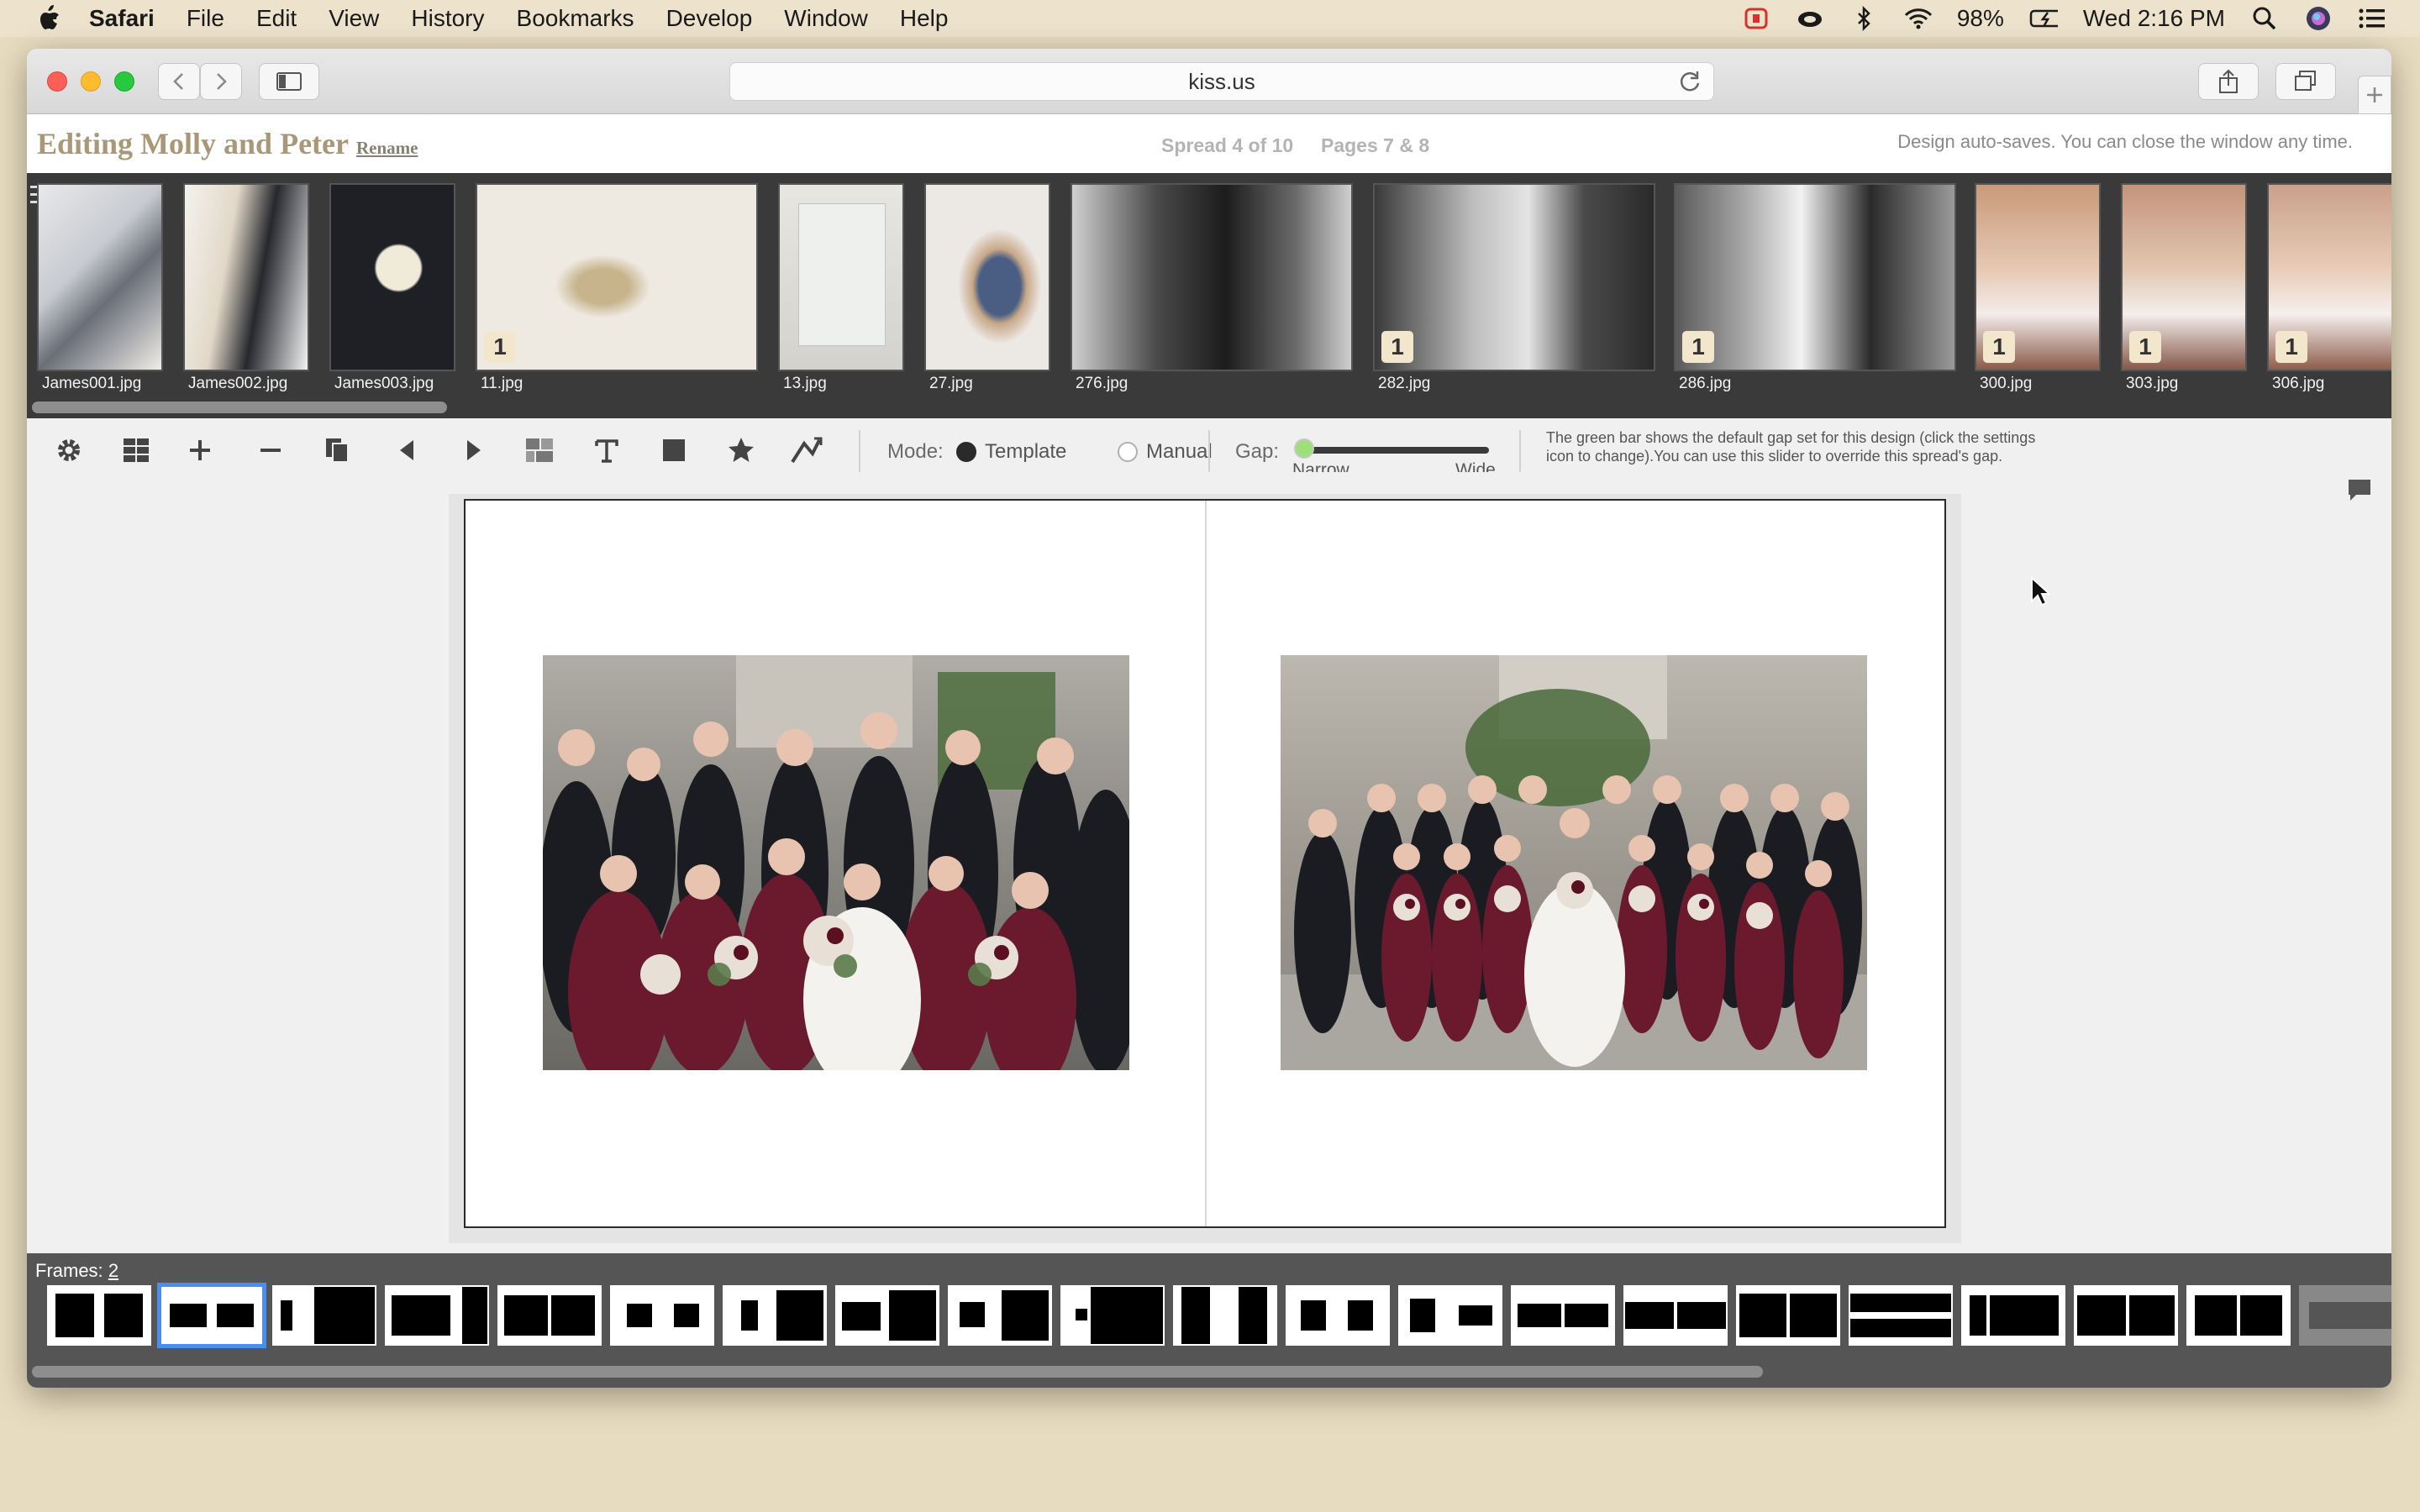 Image resolution: width=2420 pixels, height=1512 pixels. What do you see at coordinates (925, 18) in the screenshot?
I see `menu-help: Help` at bounding box center [925, 18].